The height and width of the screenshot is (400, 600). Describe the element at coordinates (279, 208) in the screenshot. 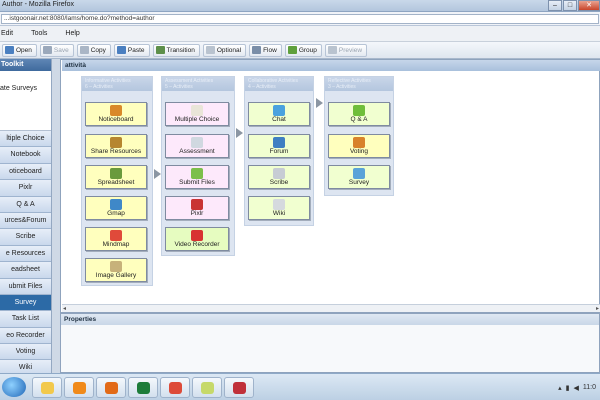

I see `activity-wiki: Wiki` at that location.